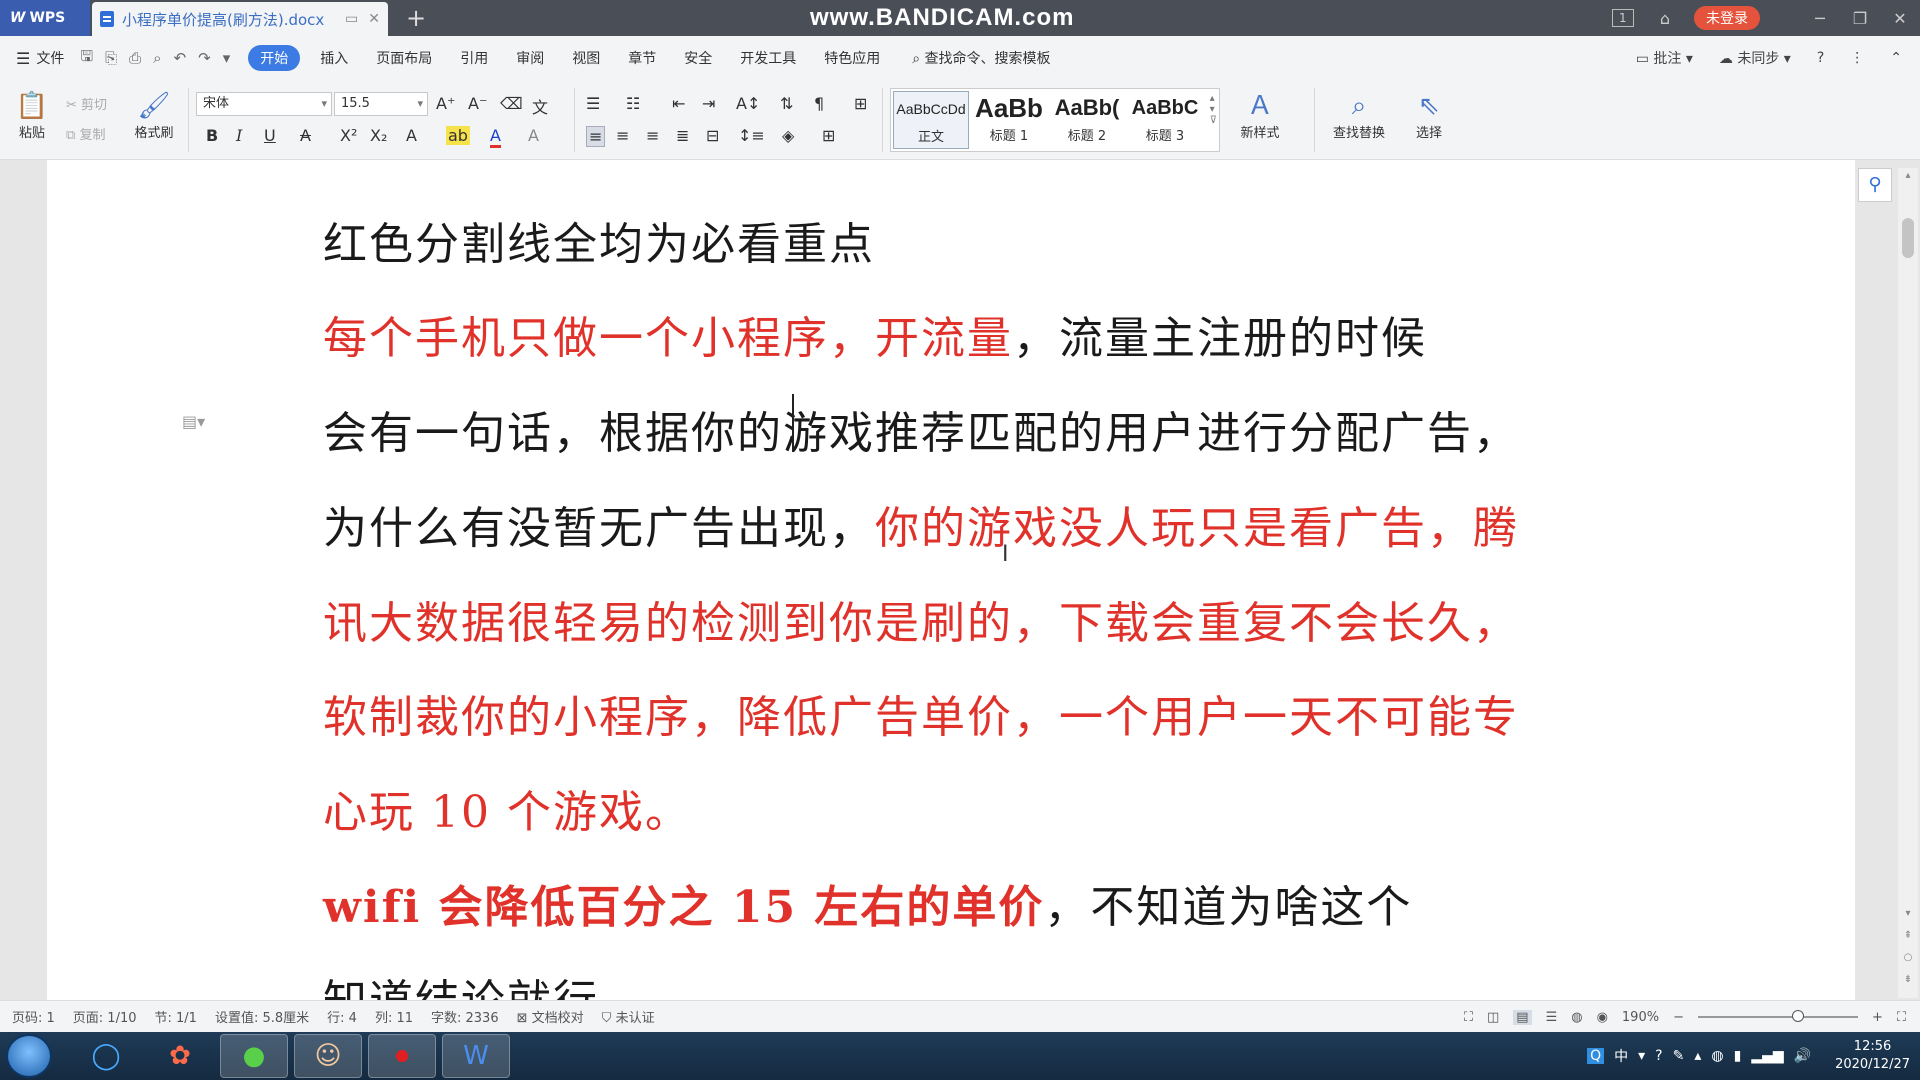 Image resolution: width=1920 pixels, height=1080 pixels. What do you see at coordinates (1717, 1056) in the screenshot?
I see `network-app-icon: ◍` at bounding box center [1717, 1056].